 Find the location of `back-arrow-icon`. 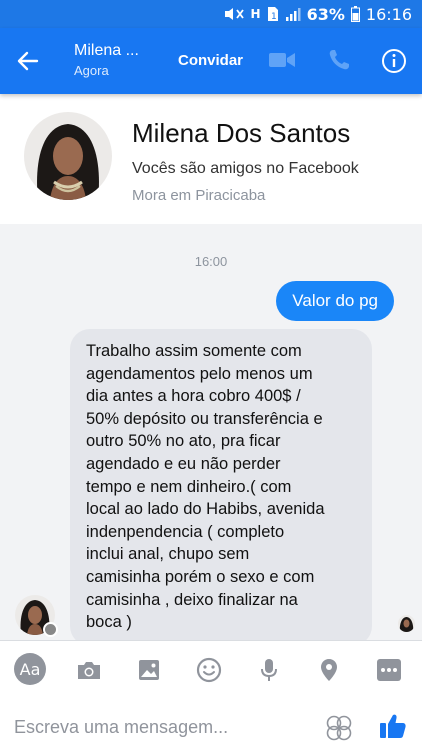

back-arrow-icon is located at coordinates (28, 61).